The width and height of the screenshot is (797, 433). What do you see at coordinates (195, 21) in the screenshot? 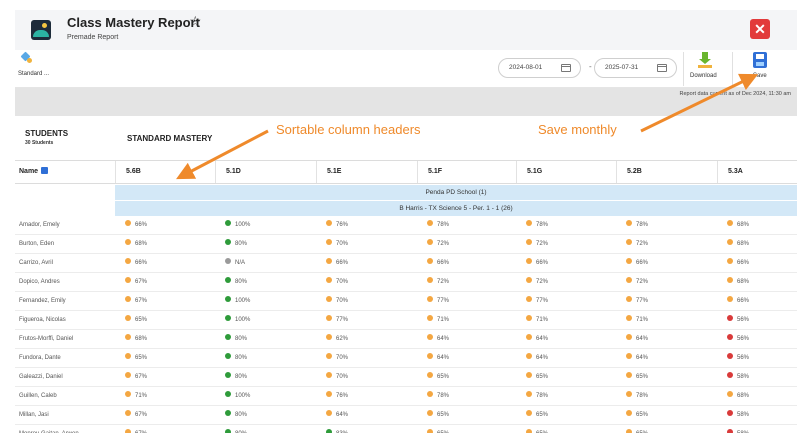
I see `star-outline-icon: ☆` at bounding box center [195, 21].